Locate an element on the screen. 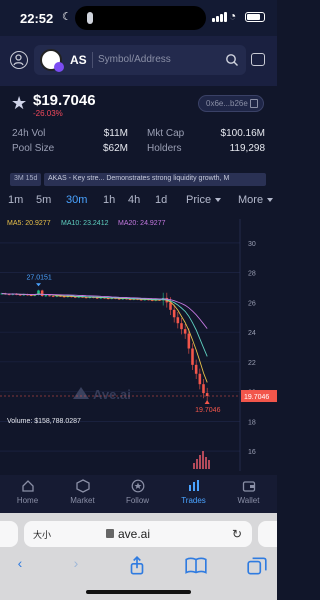 This screenshot has width=320, height=600. price-dropdown-label: Price is located at coordinates (199, 200).